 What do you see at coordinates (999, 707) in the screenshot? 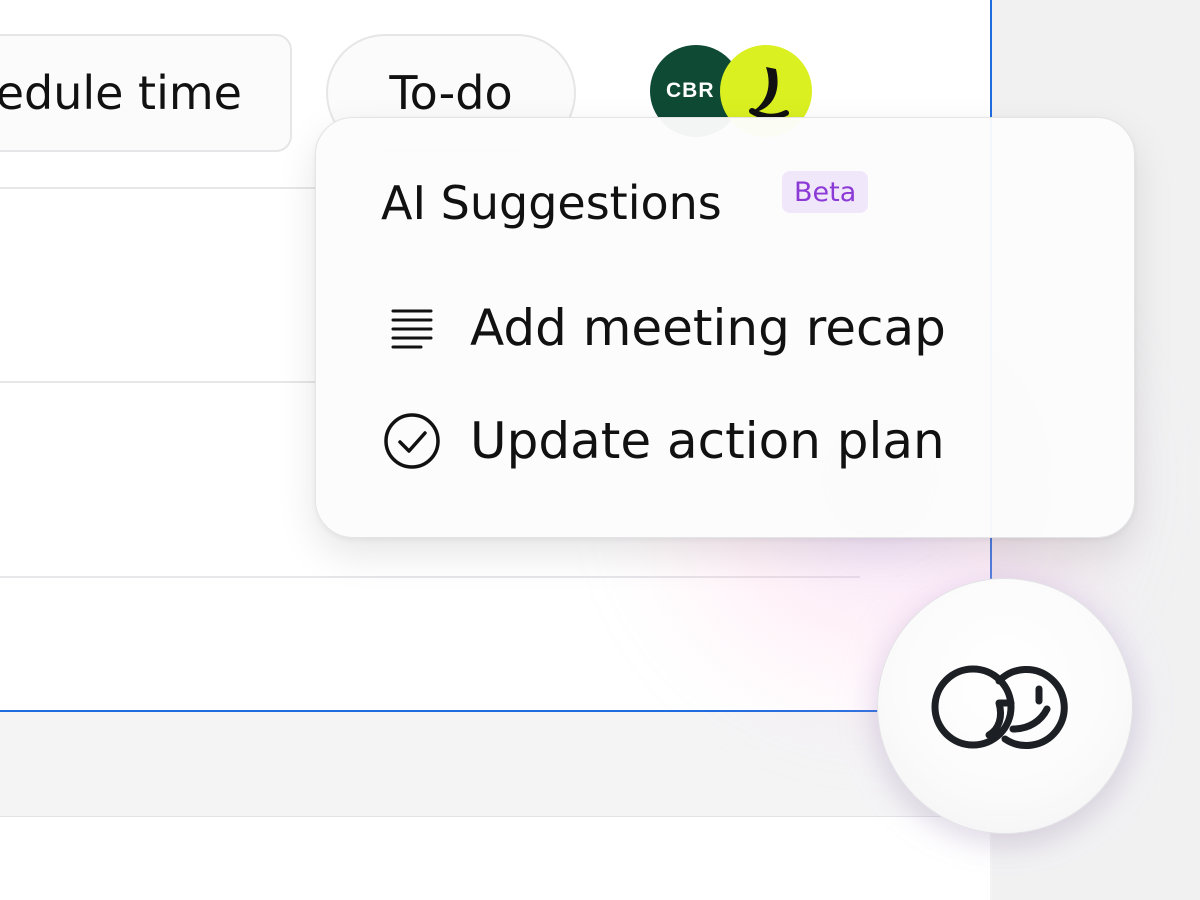
I see `assistant-logo-icon` at bounding box center [999, 707].